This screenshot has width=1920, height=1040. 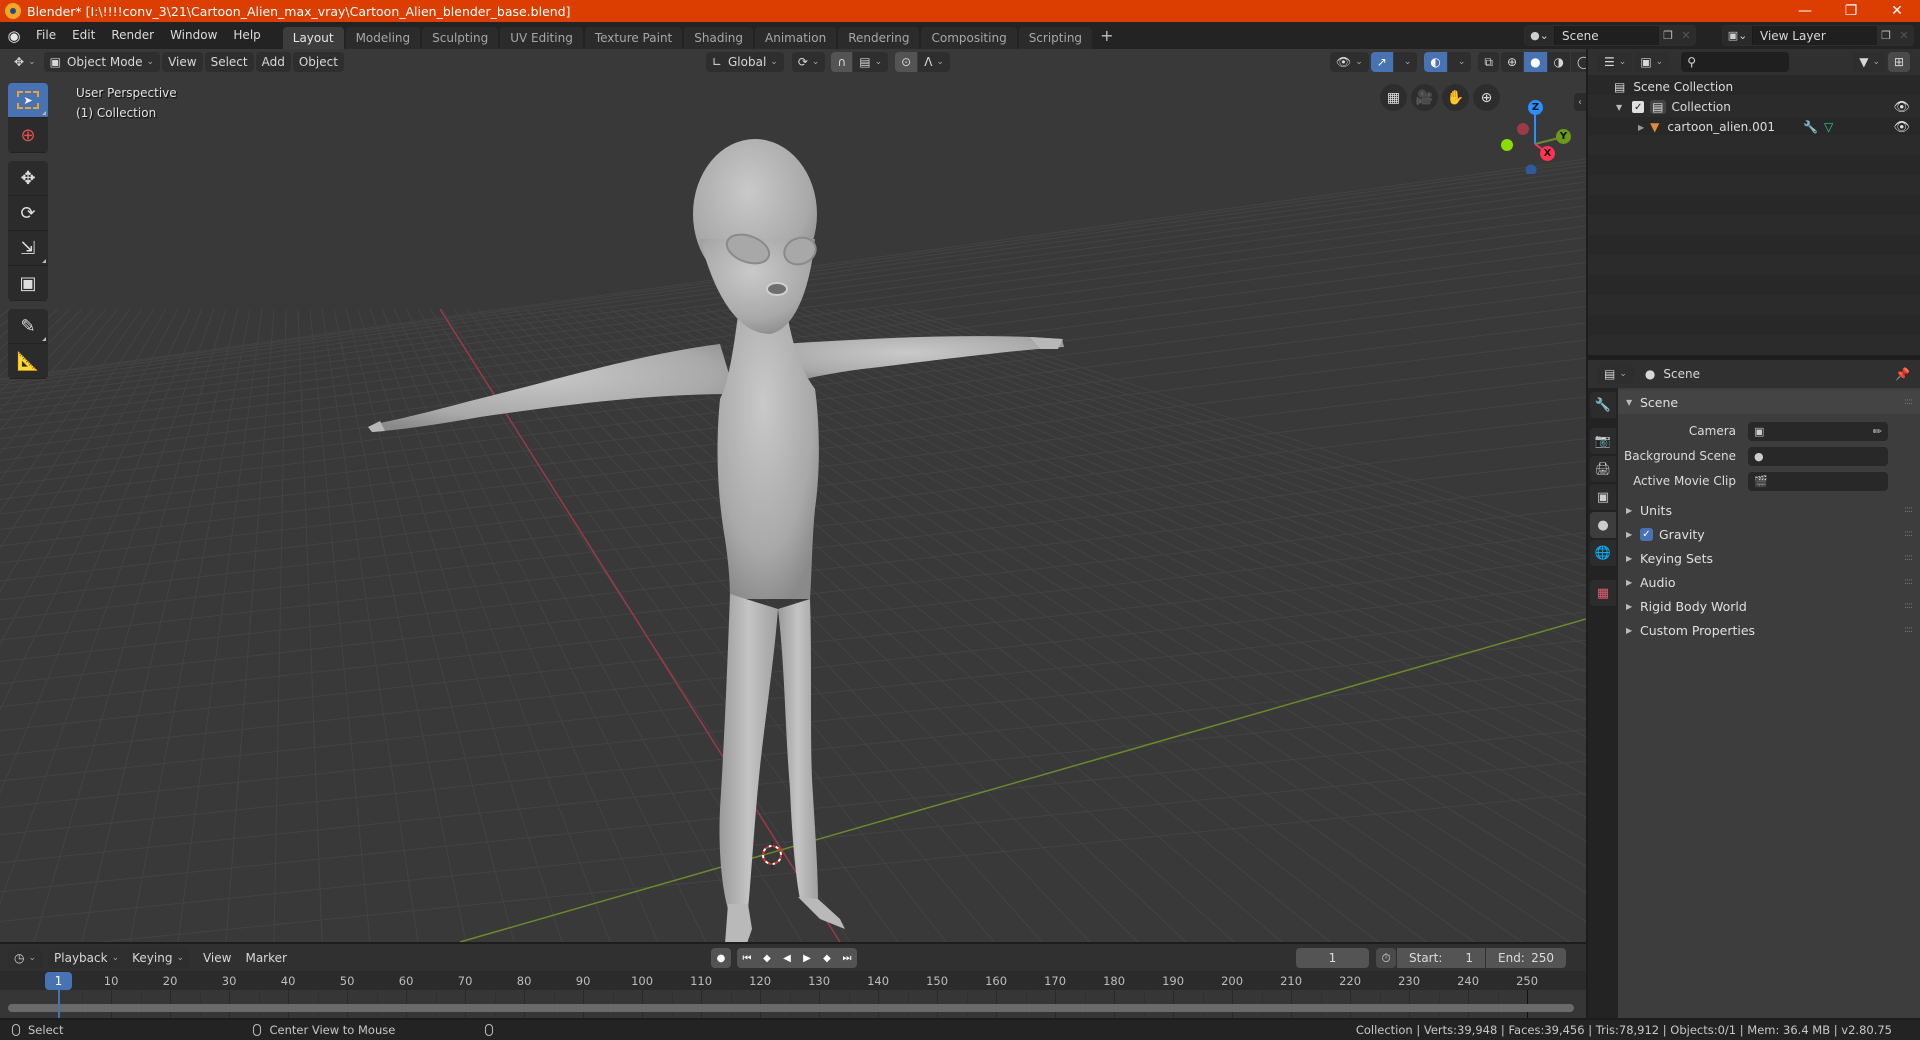 I want to click on workspace-tab-rendering: Rendering, so click(x=879, y=38).